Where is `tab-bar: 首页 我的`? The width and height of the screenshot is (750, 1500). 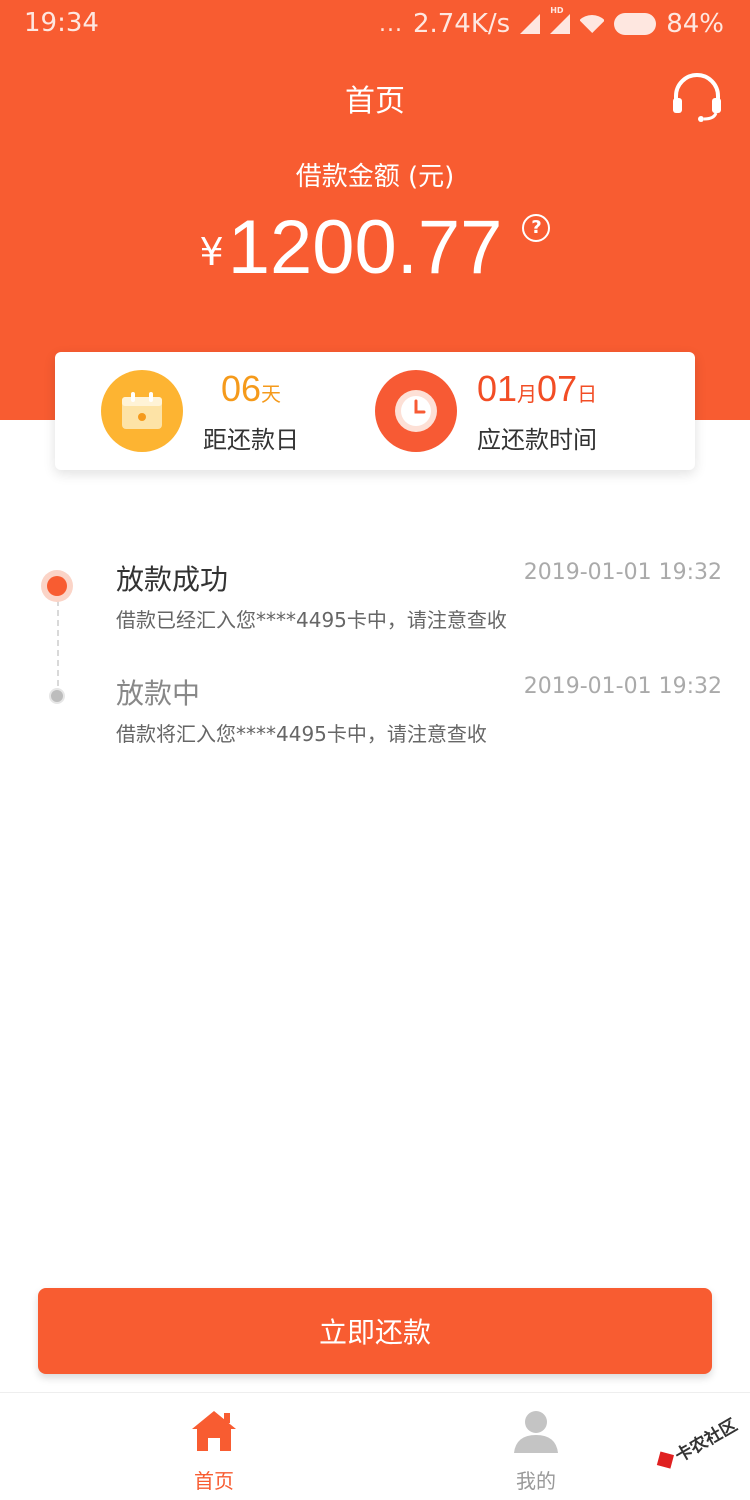 tab-bar: 首页 我的 is located at coordinates (375, 1446).